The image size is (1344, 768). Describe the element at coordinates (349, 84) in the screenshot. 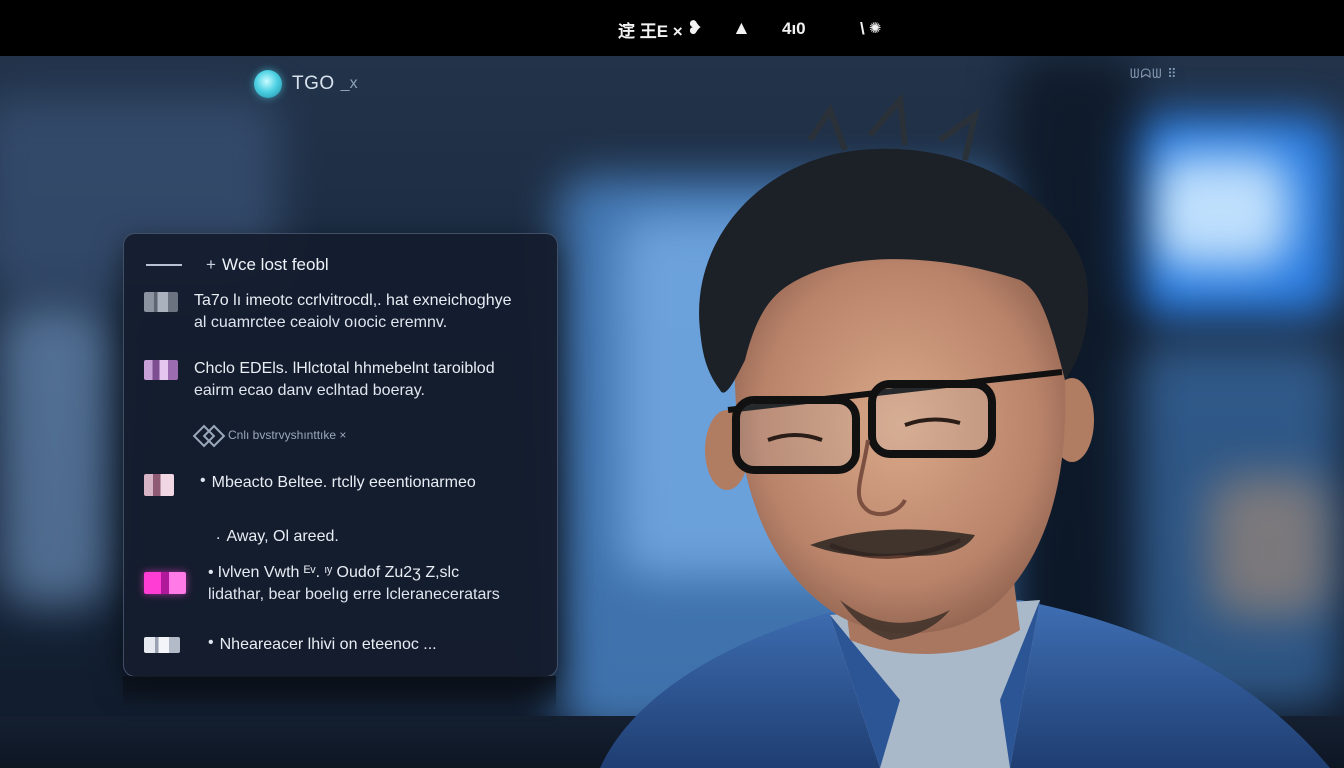

I see `close-icon: _x` at that location.